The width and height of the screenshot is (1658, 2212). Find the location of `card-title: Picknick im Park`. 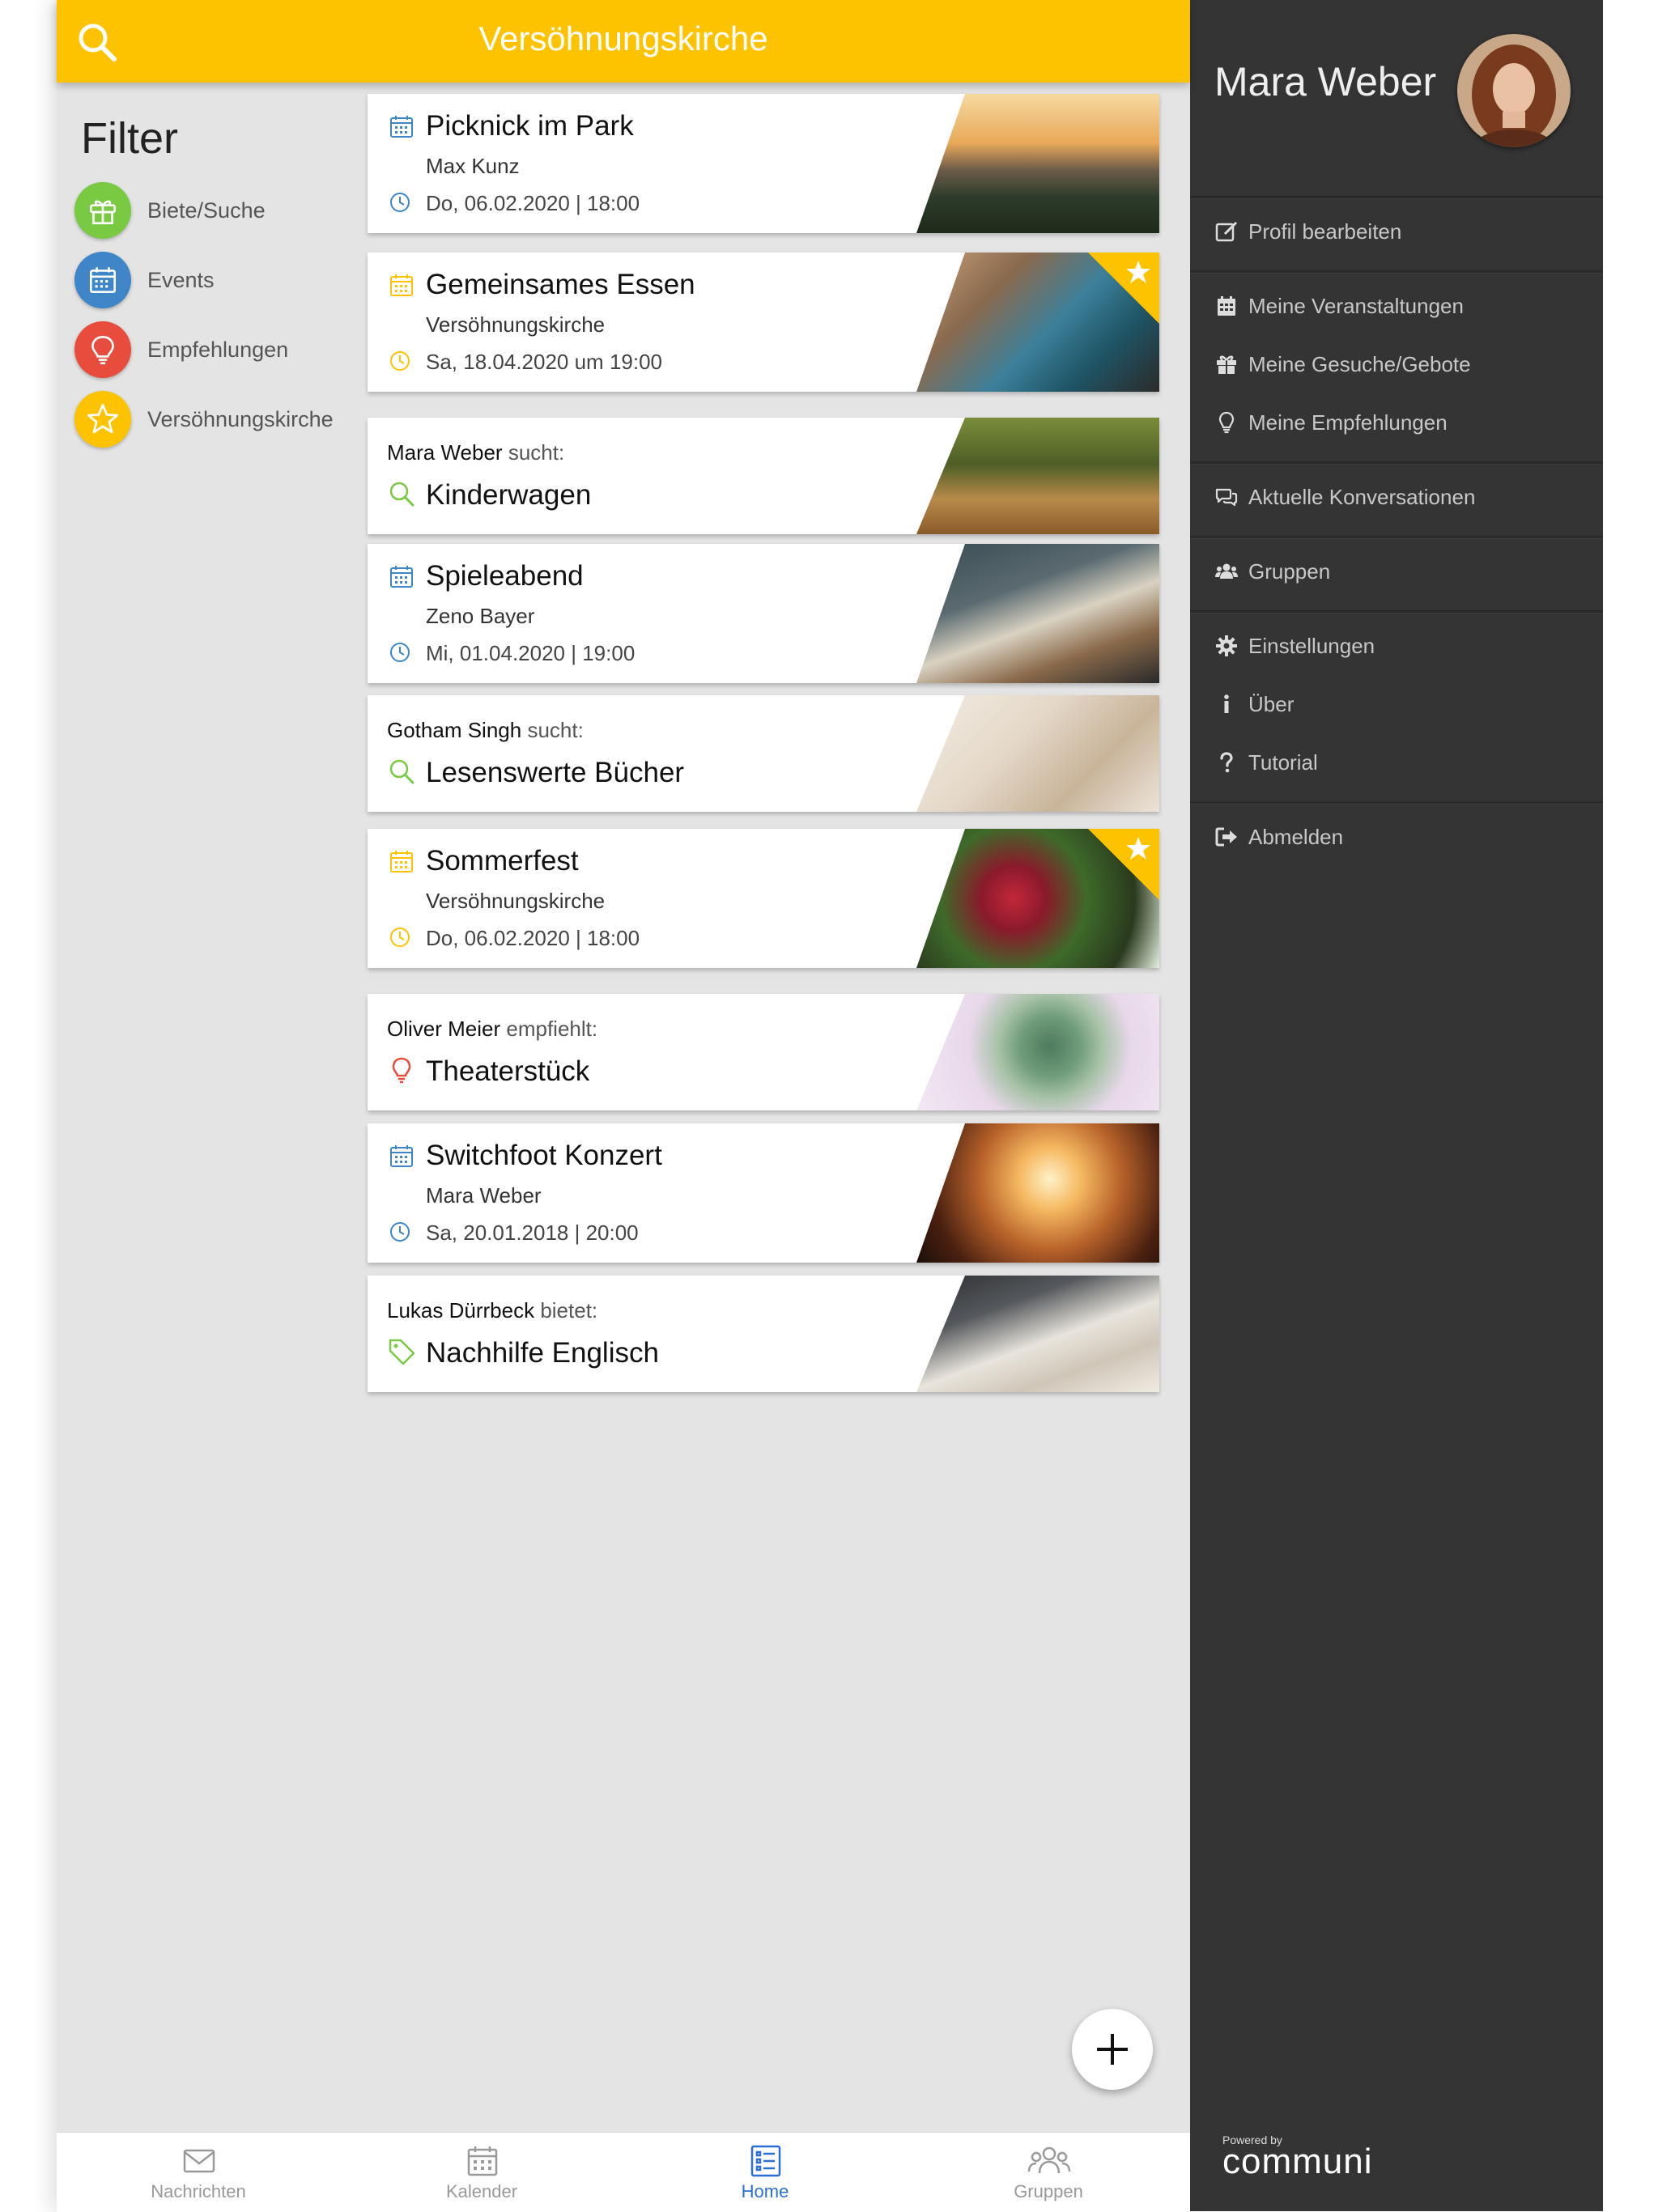

card-title: Picknick im Park is located at coordinates (530, 126).